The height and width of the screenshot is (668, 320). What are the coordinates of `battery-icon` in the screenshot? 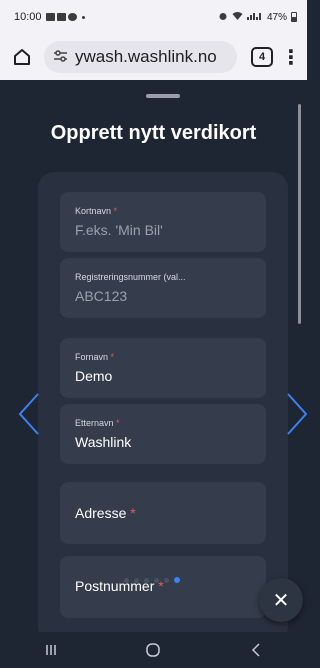 It's located at (294, 17).